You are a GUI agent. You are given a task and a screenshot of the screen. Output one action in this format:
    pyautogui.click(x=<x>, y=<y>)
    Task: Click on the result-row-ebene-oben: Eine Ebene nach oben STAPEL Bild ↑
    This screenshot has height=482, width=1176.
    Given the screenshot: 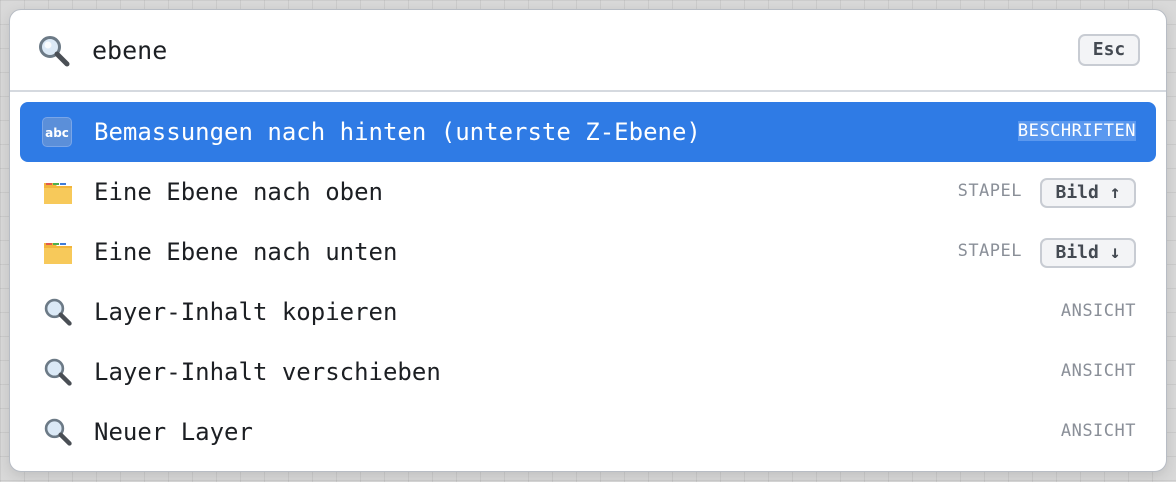 What is the action you would take?
    pyautogui.click(x=588, y=192)
    